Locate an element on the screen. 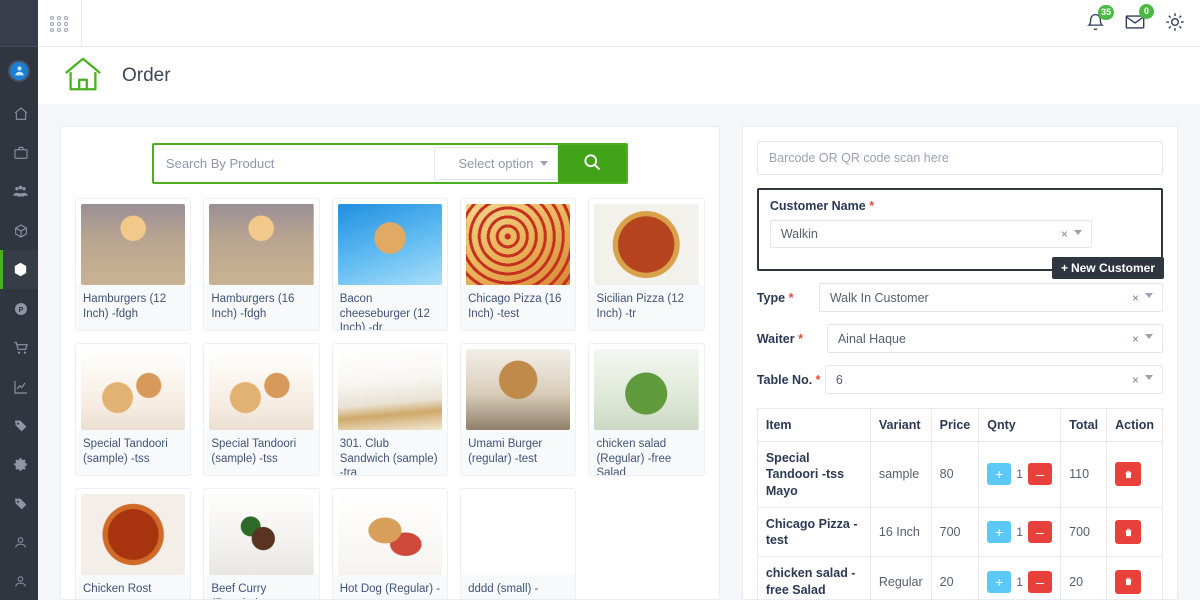 This screenshot has width=1200, height=600. sidebar-item-home is located at coordinates (19, 113).